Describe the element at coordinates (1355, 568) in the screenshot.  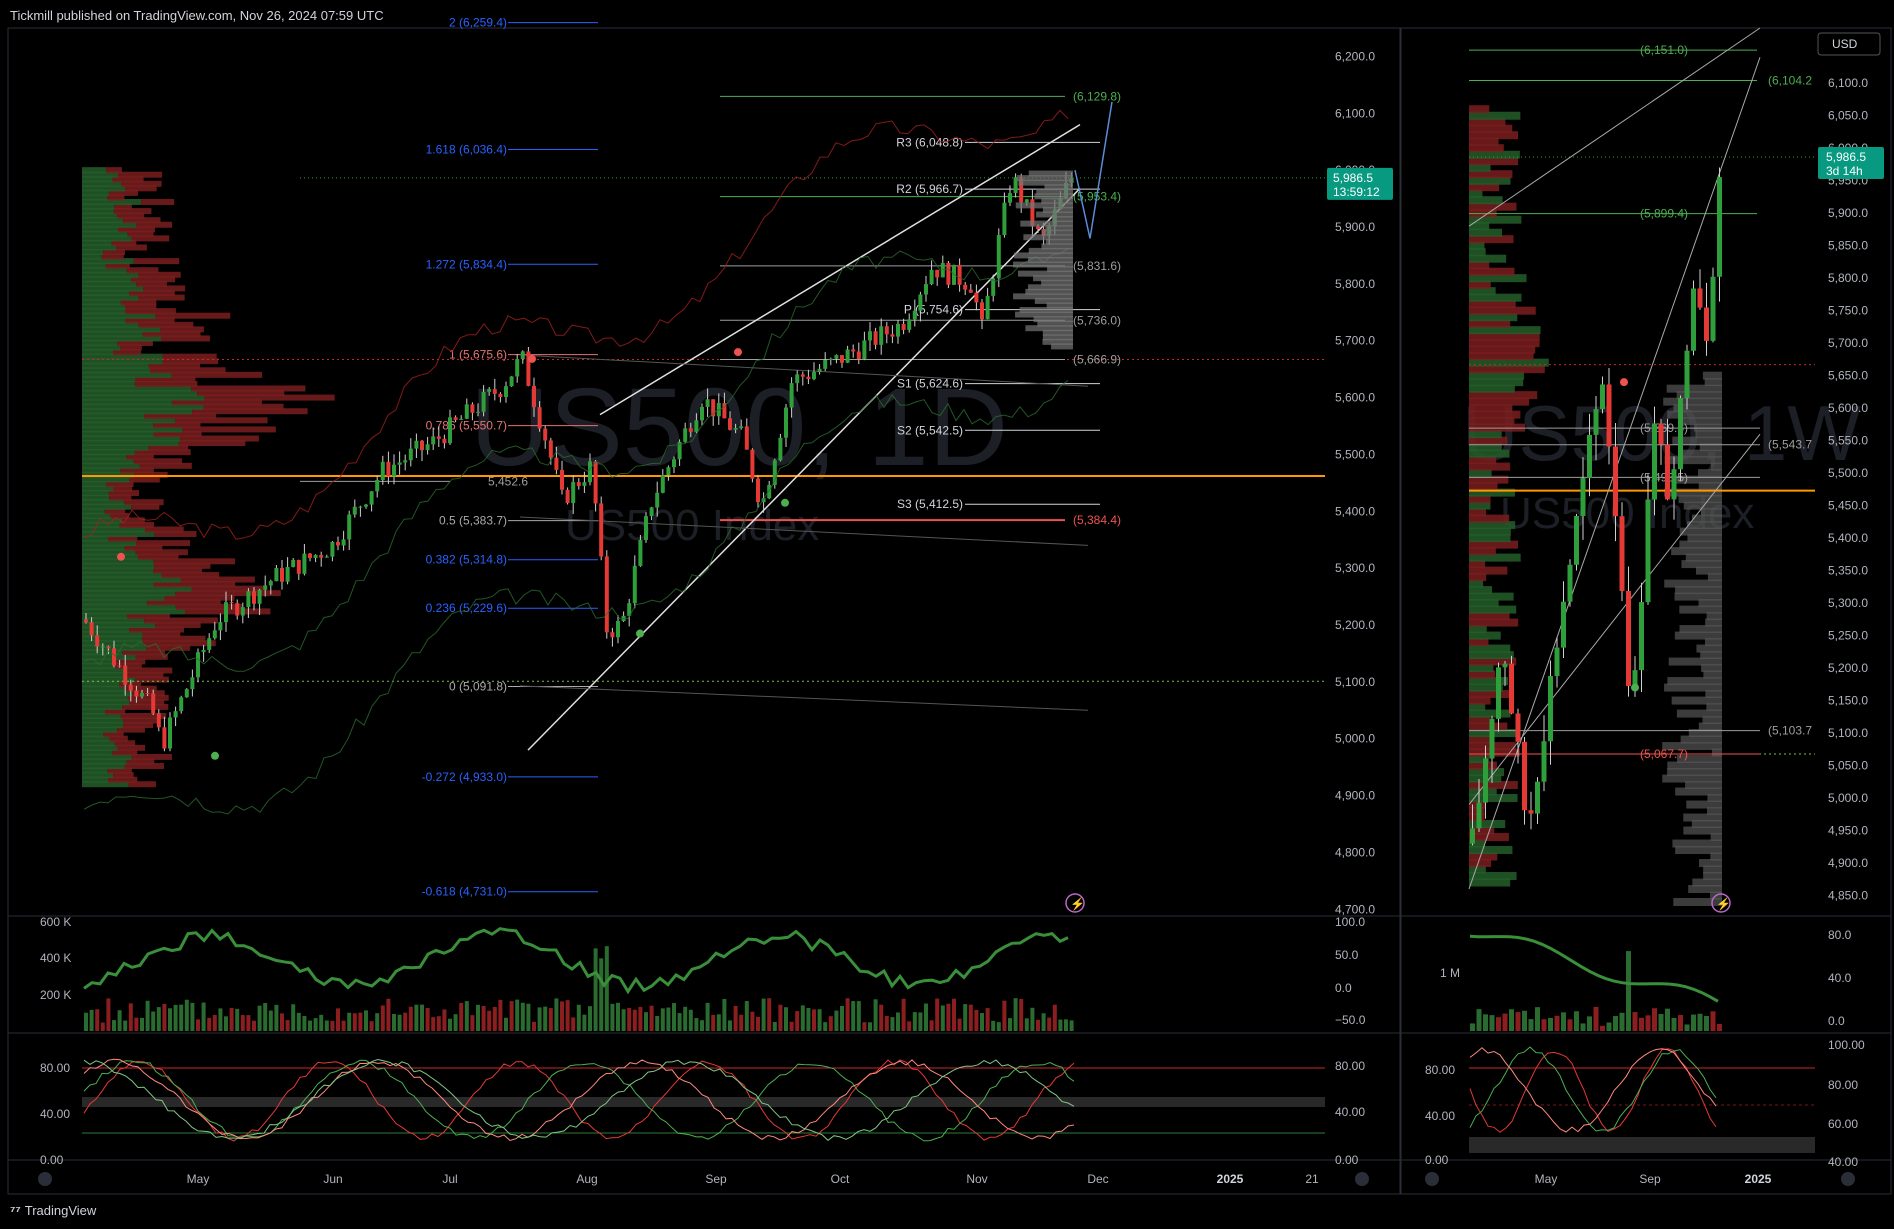
I see `price-axis-tick: 5,300.0` at that location.